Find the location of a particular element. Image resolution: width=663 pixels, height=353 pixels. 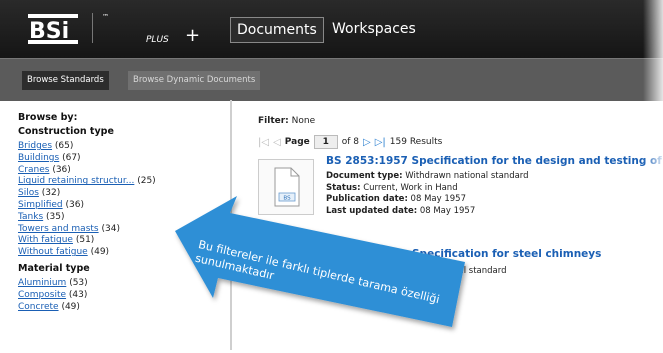

product-tm: ™ is located at coordinates (105, 17).